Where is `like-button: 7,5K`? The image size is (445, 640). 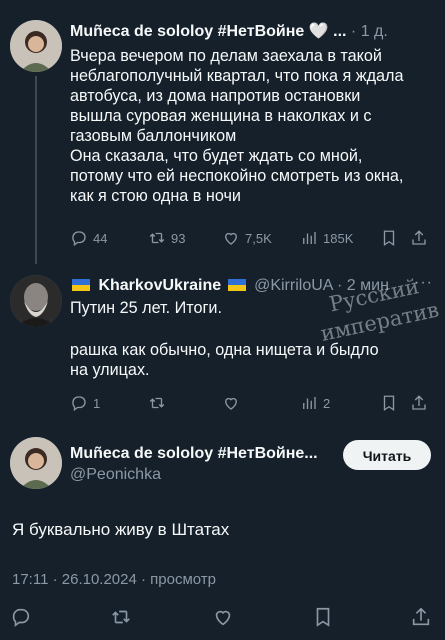
like-button: 7,5K is located at coordinates (247, 238).